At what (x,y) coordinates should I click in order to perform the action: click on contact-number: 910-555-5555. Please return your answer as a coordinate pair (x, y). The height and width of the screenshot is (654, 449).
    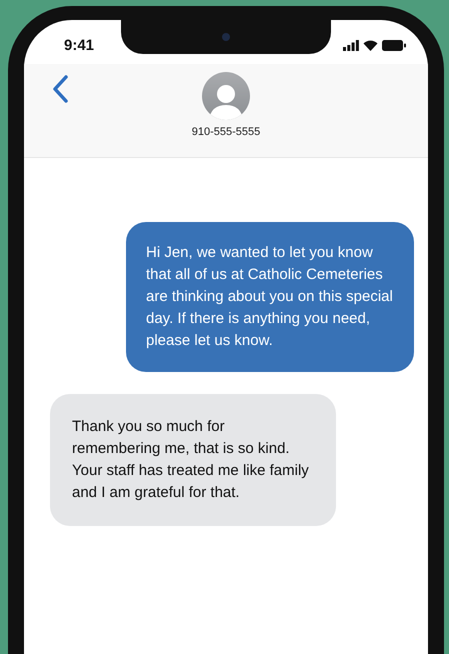
    Looking at the image, I should click on (226, 132).